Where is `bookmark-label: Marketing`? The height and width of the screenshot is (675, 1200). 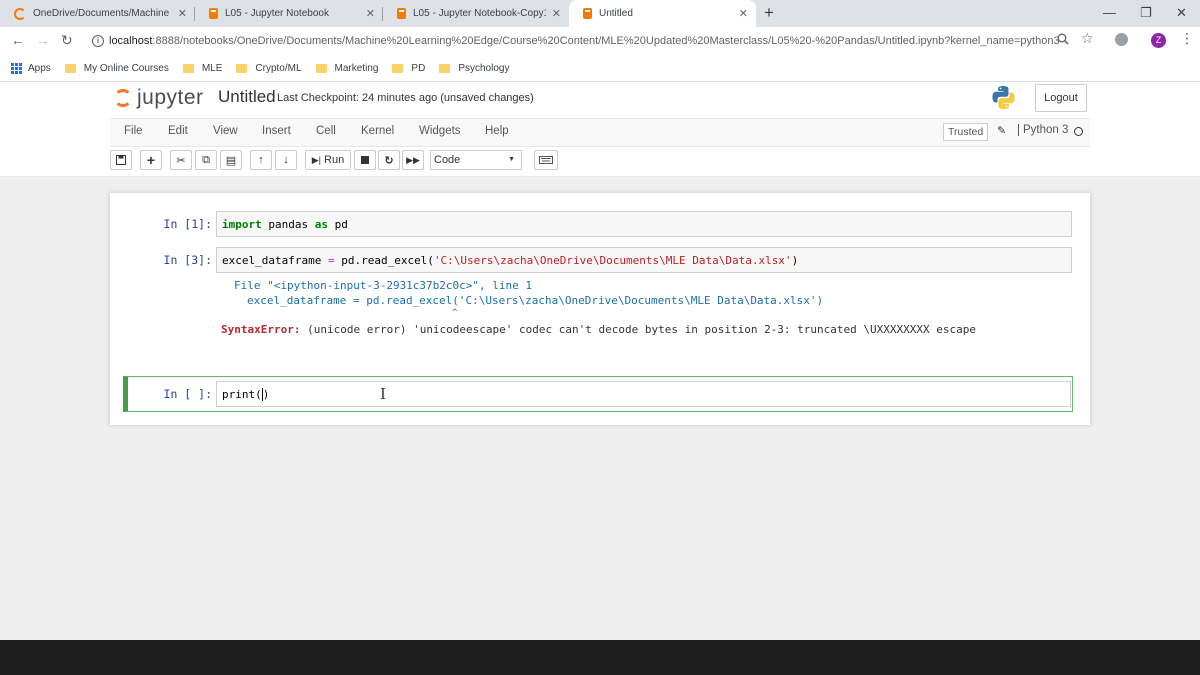
bookmark-label: Marketing is located at coordinates (356, 68).